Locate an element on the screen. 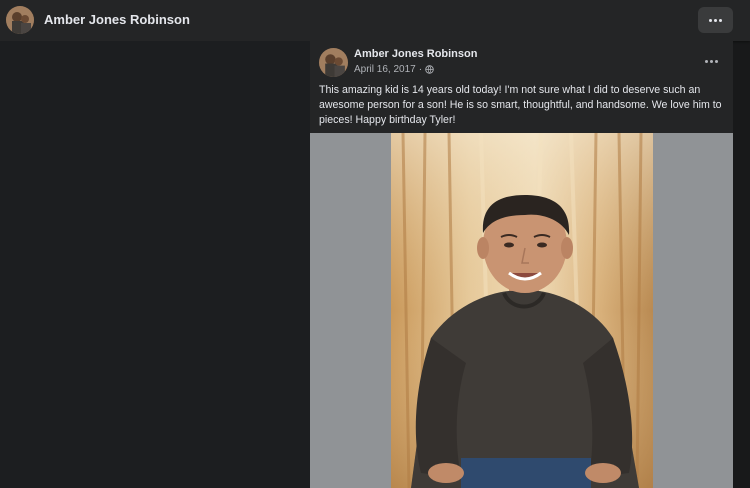  profile-avatar is located at coordinates (20, 20).